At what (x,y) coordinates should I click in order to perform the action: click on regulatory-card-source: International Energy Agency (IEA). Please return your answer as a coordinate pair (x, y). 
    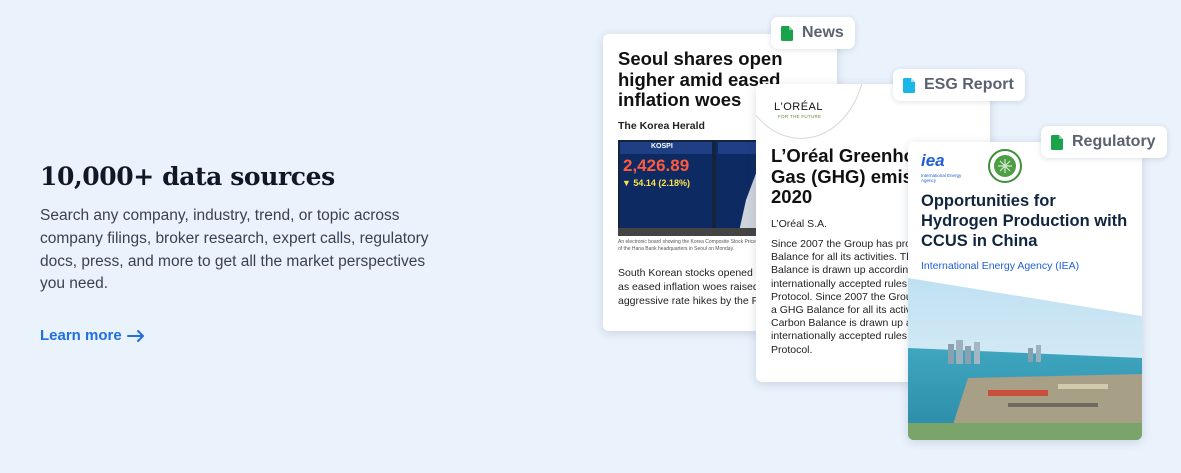
    Looking at the image, I should click on (1000, 266).